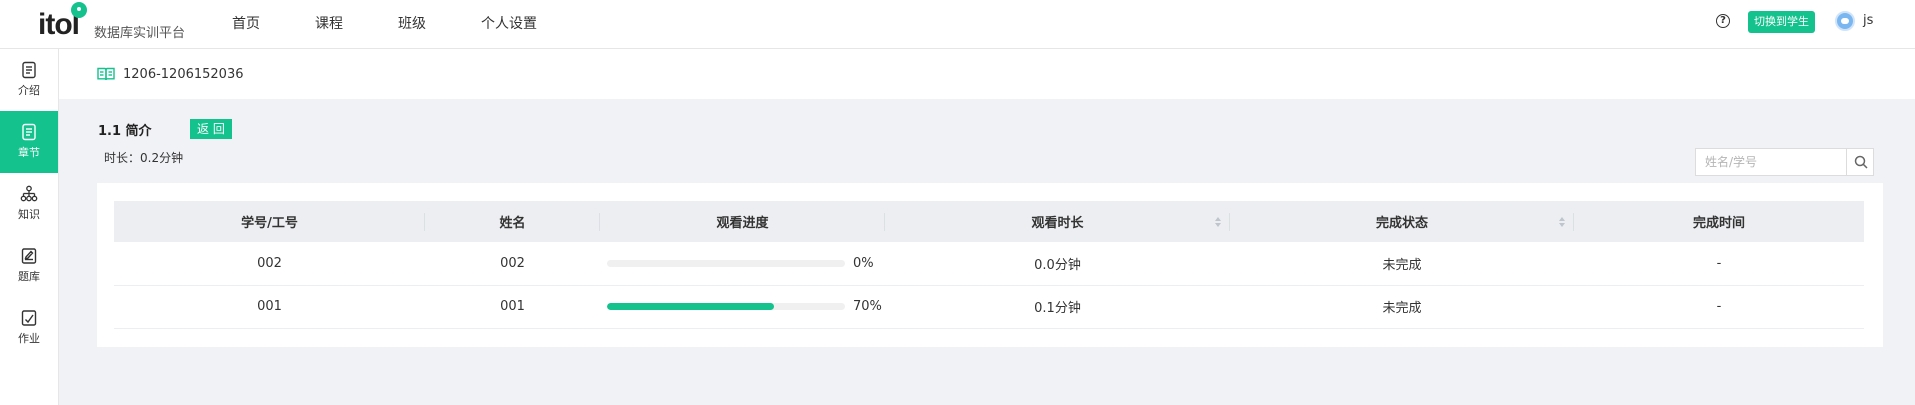 Image resolution: width=1915 pixels, height=405 pixels. I want to click on column-header-progress: 观看进度, so click(742, 221).